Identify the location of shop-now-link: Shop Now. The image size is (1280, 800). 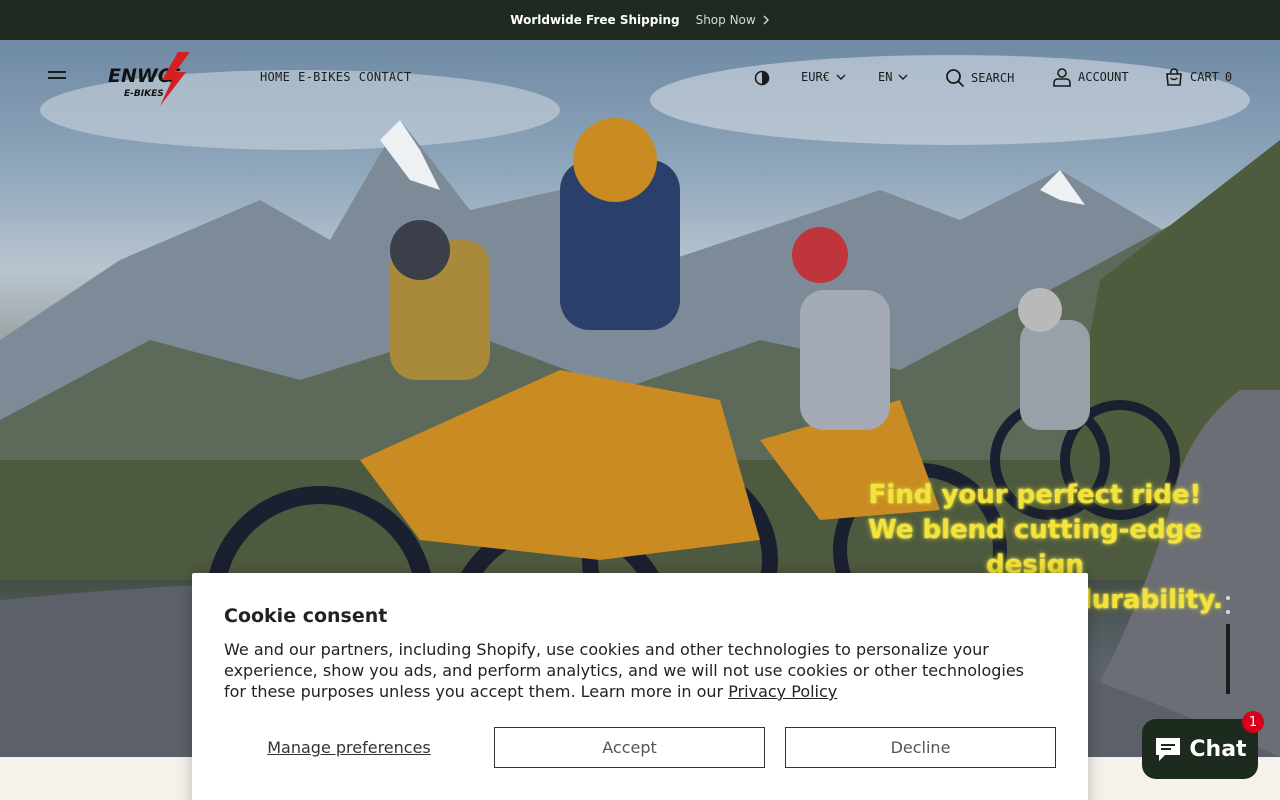
(733, 20).